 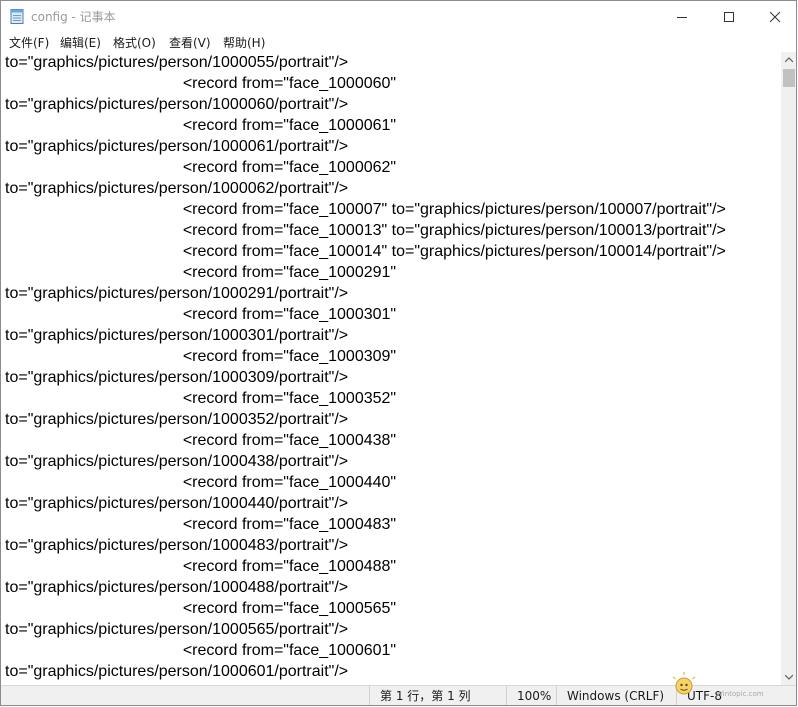 I want to click on vertical-scrollbar, so click(x=788, y=368).